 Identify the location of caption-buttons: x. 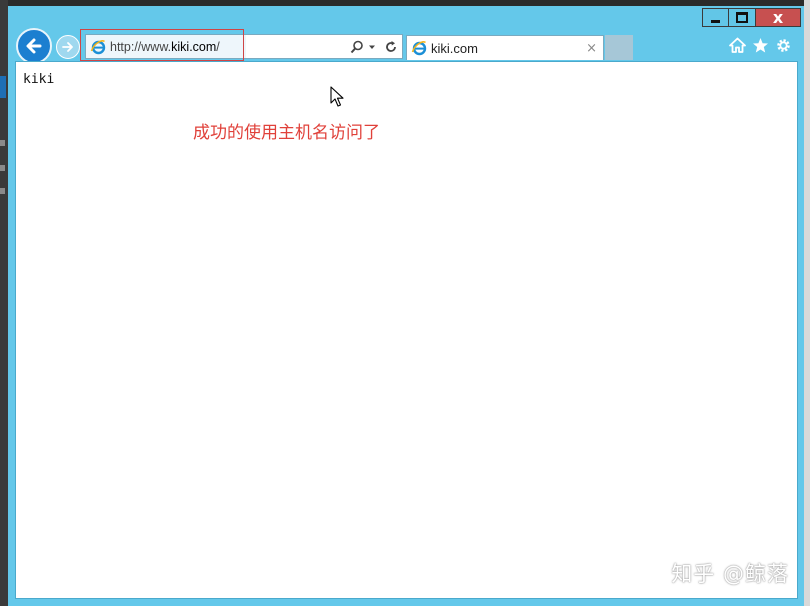
(751, 17).